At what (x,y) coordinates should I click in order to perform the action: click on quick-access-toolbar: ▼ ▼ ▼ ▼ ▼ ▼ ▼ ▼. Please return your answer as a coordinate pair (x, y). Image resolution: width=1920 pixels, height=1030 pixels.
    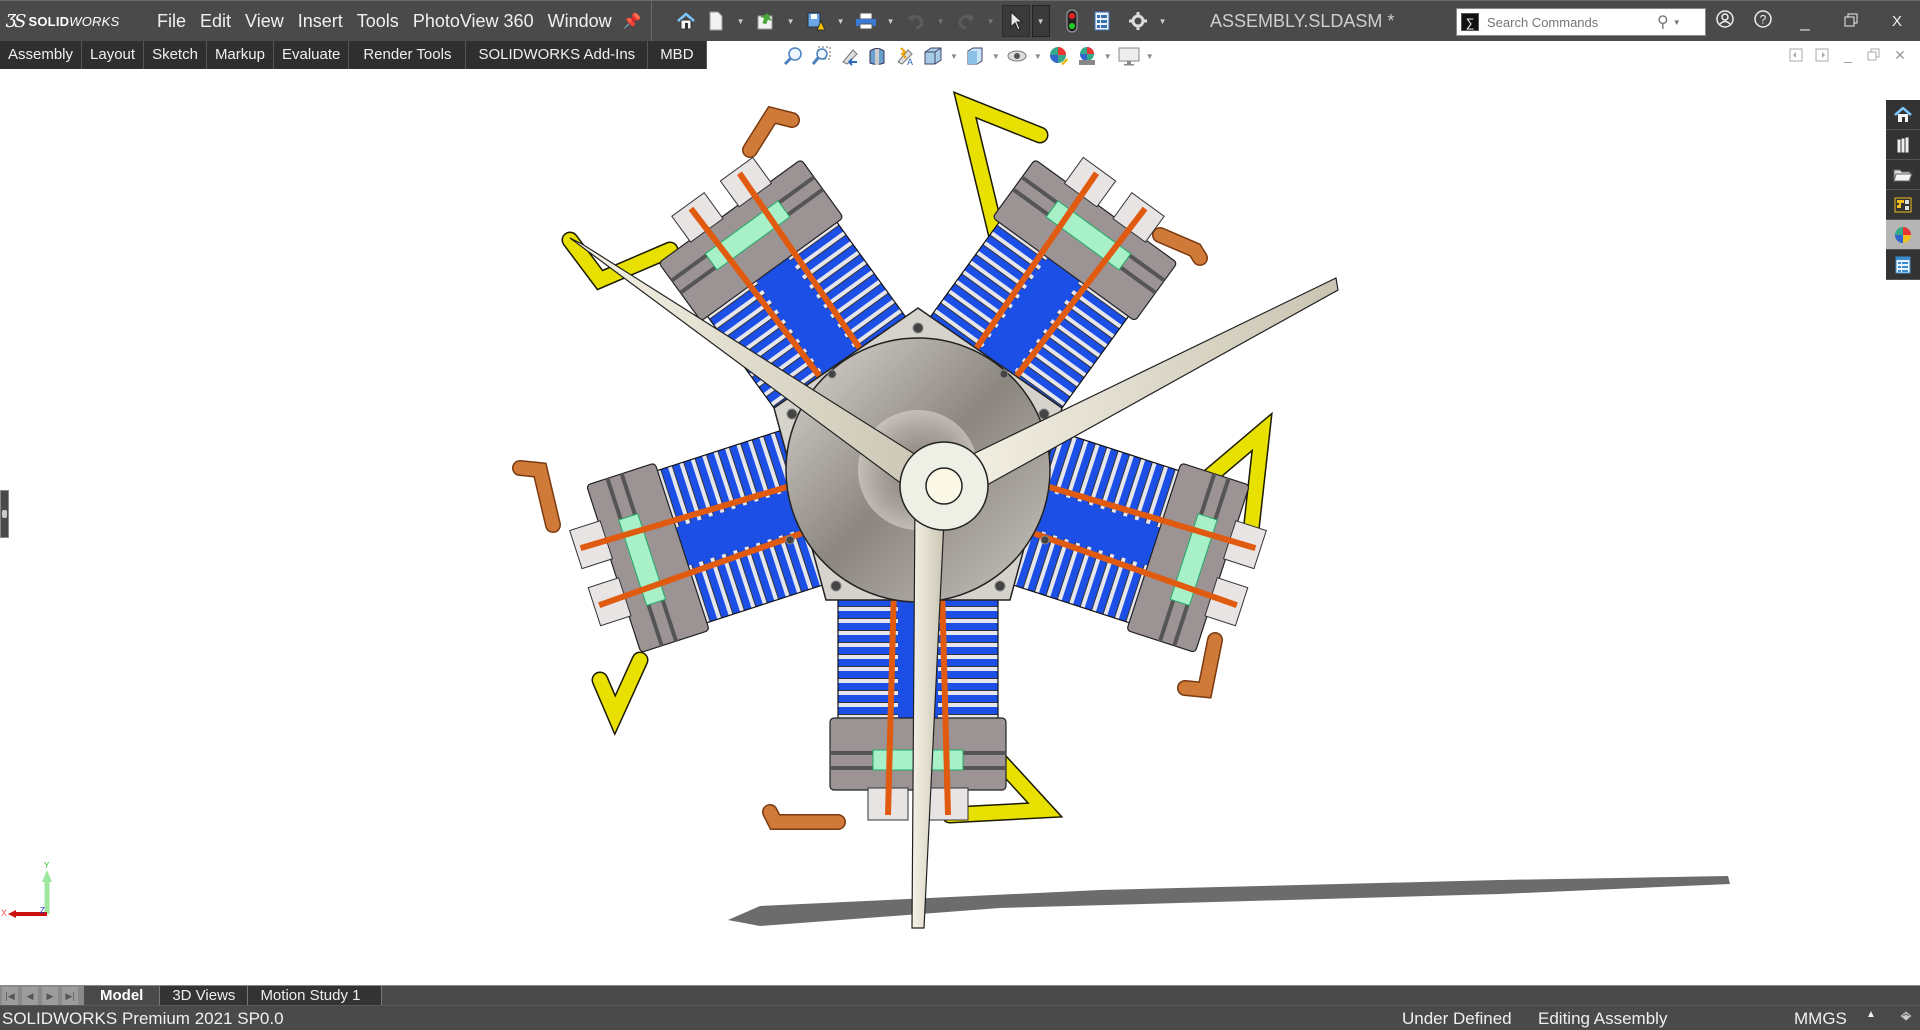
    Looking at the image, I should click on (922, 21).